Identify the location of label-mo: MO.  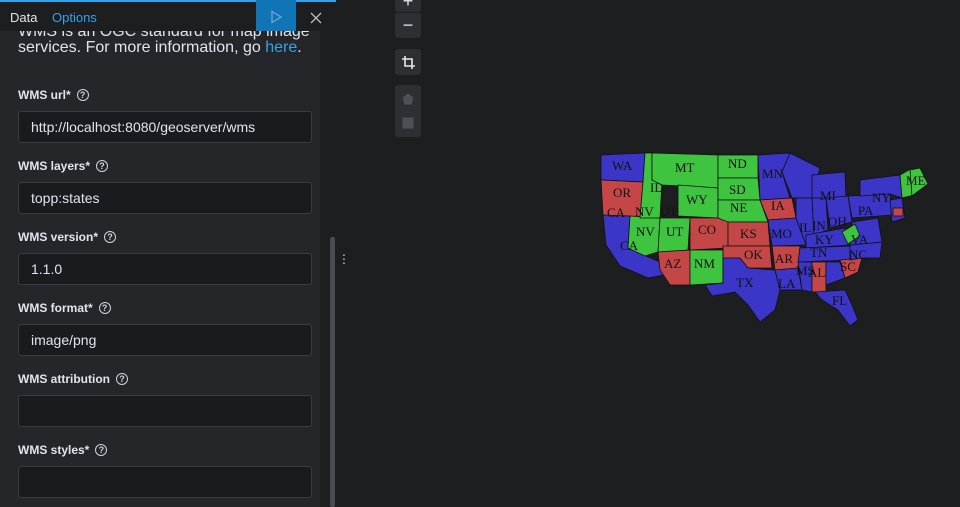
(781, 233).